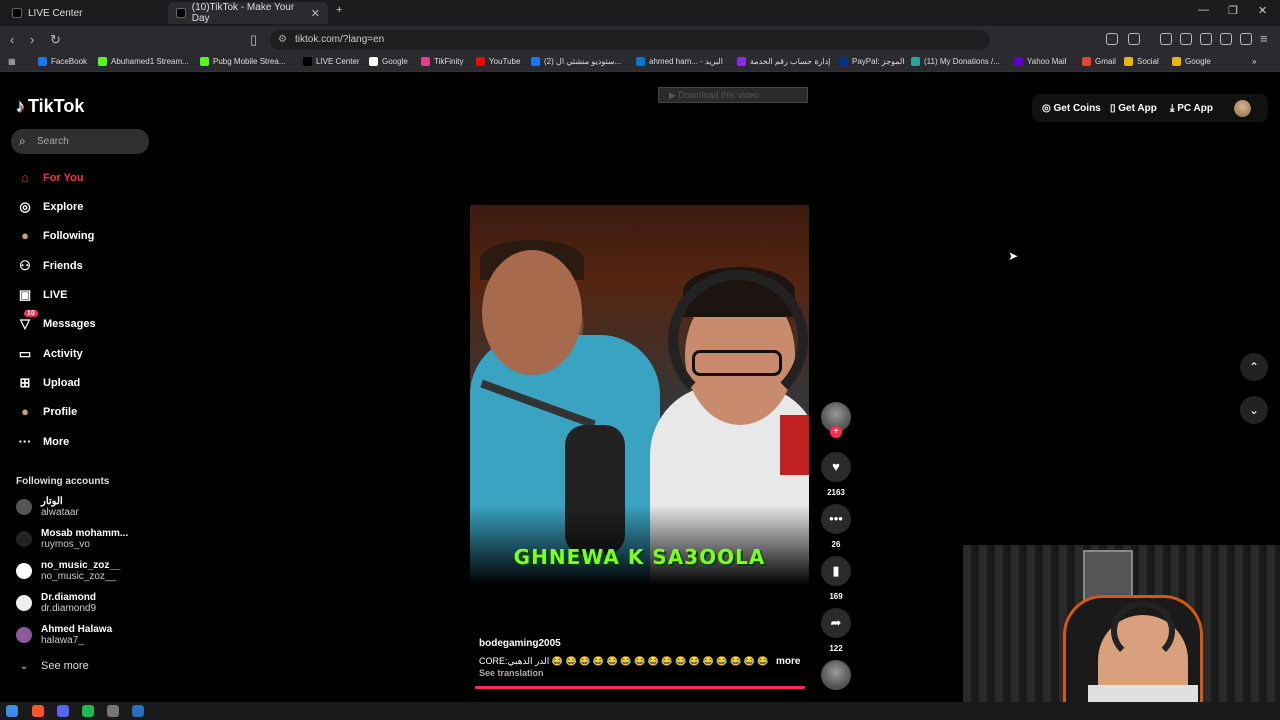 The image size is (1280, 720). I want to click on save-button: ▮, so click(836, 571).